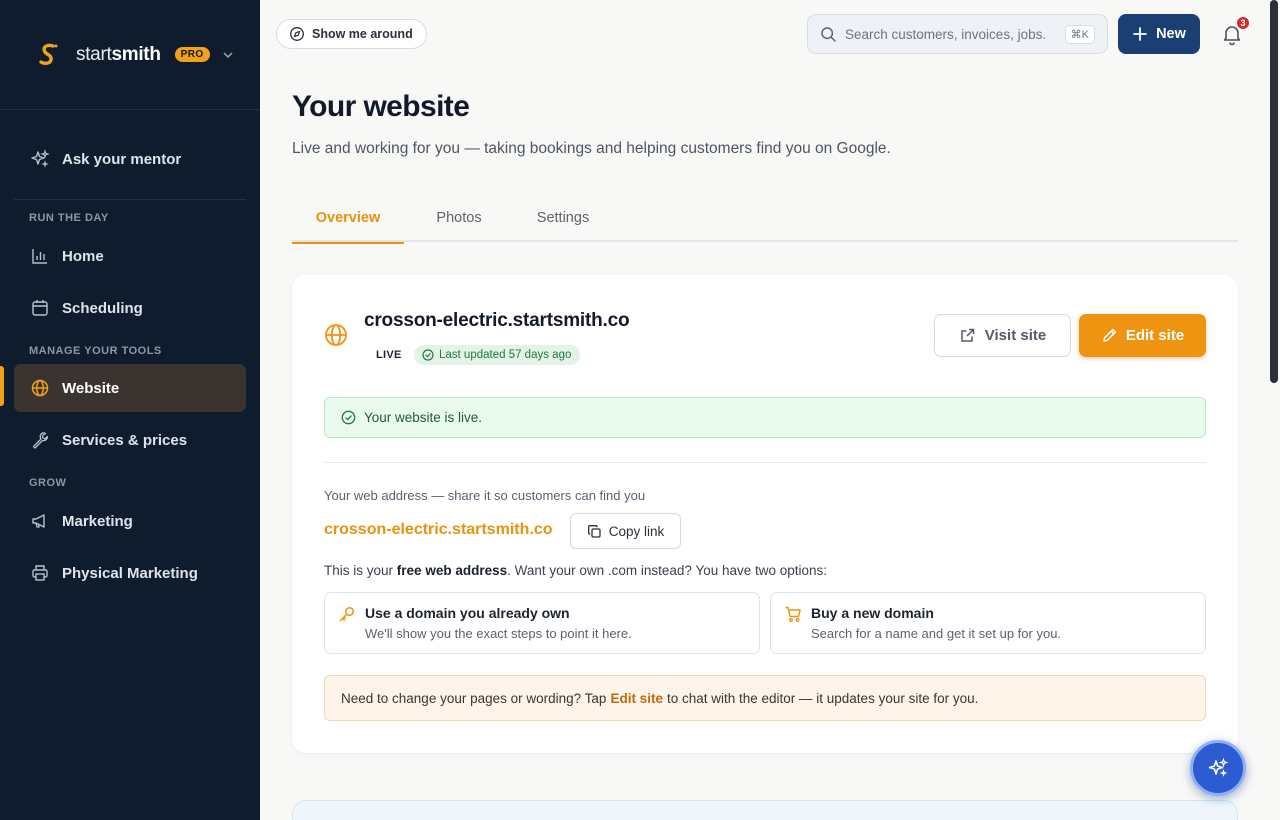 The height and width of the screenshot is (820, 1280). I want to click on pro-badge: PRO, so click(192, 54).